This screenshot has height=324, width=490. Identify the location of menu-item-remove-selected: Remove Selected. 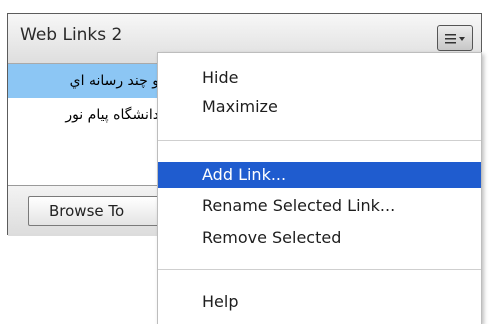
(319, 238).